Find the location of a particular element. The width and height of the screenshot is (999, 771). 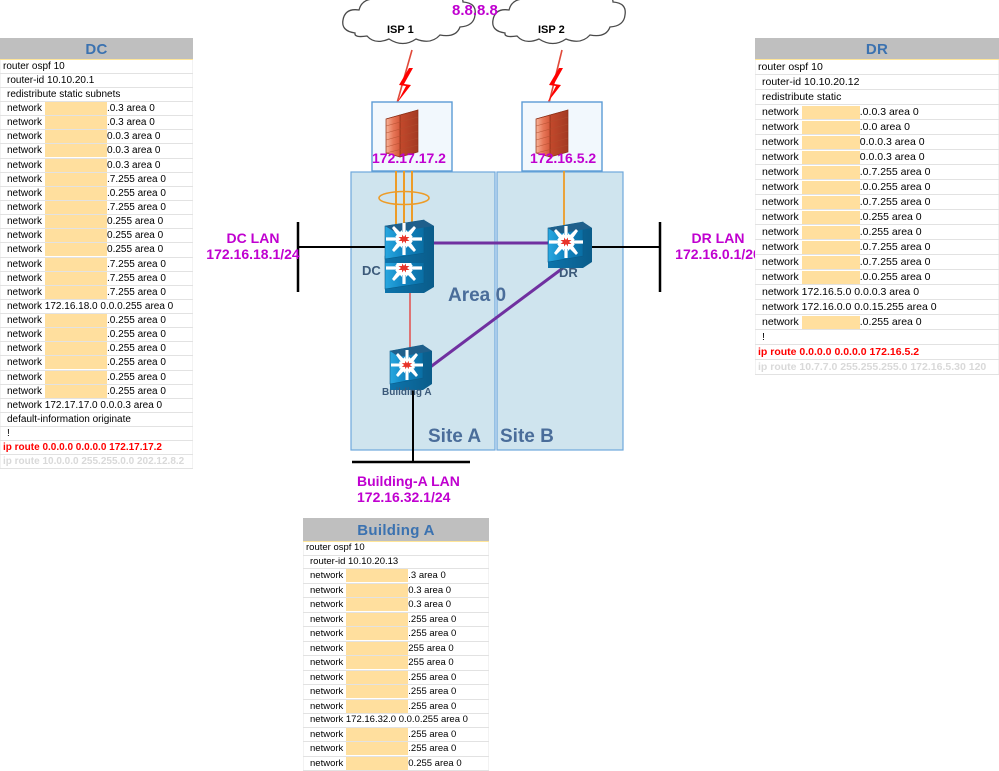

network-statement-row: network .3 area 0 is located at coordinates (396, 576).